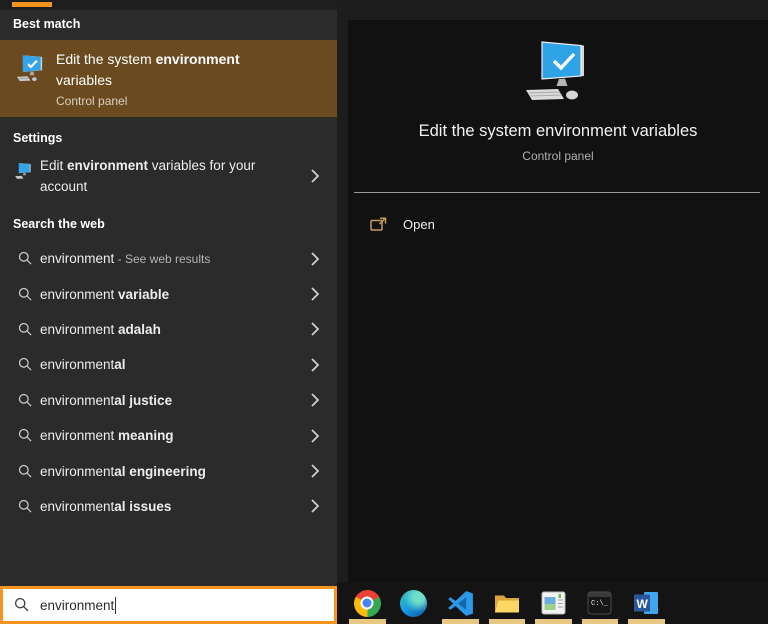  I want to click on taskbar: C:\_ W, so click(552, 603).